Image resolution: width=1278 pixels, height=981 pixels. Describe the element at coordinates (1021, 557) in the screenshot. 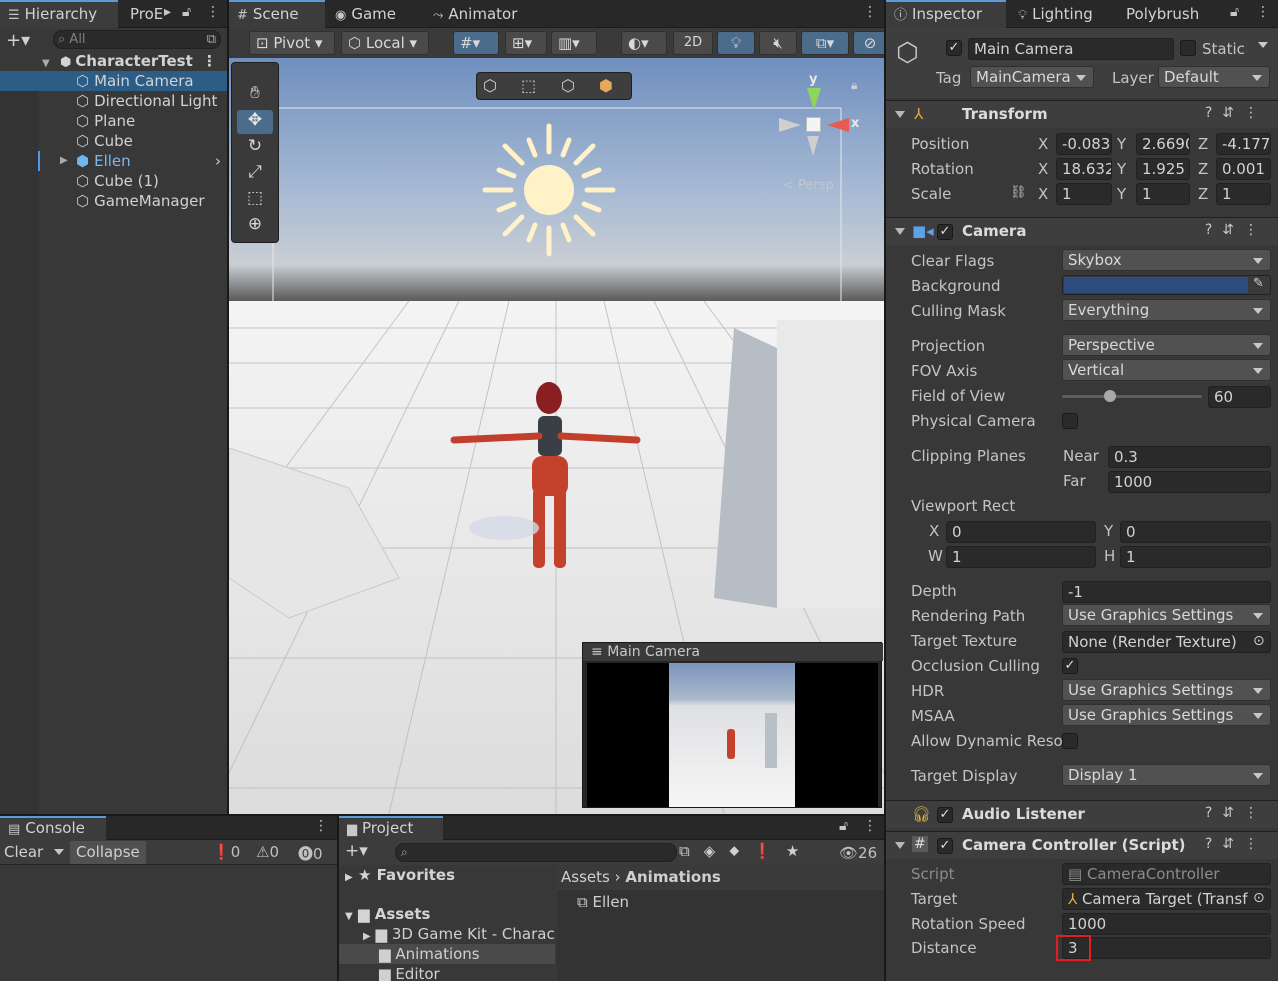

I see `viewport-w-input: 1` at that location.